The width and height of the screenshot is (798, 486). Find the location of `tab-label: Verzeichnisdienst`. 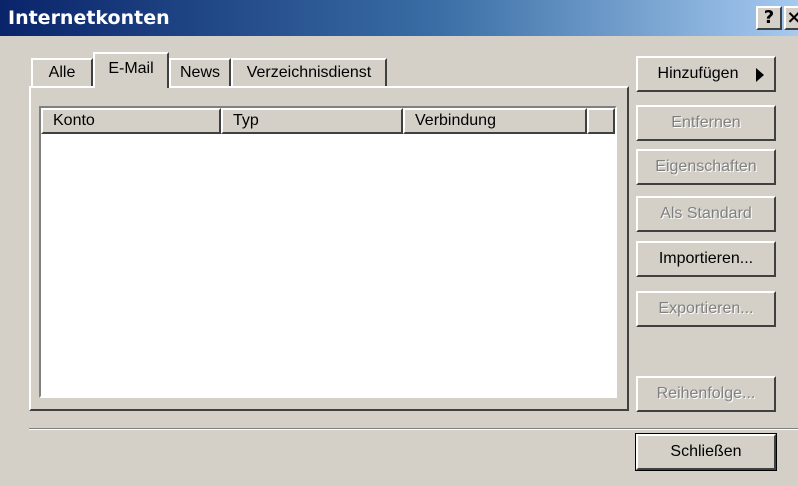

tab-label: Verzeichnisdienst is located at coordinates (309, 72).